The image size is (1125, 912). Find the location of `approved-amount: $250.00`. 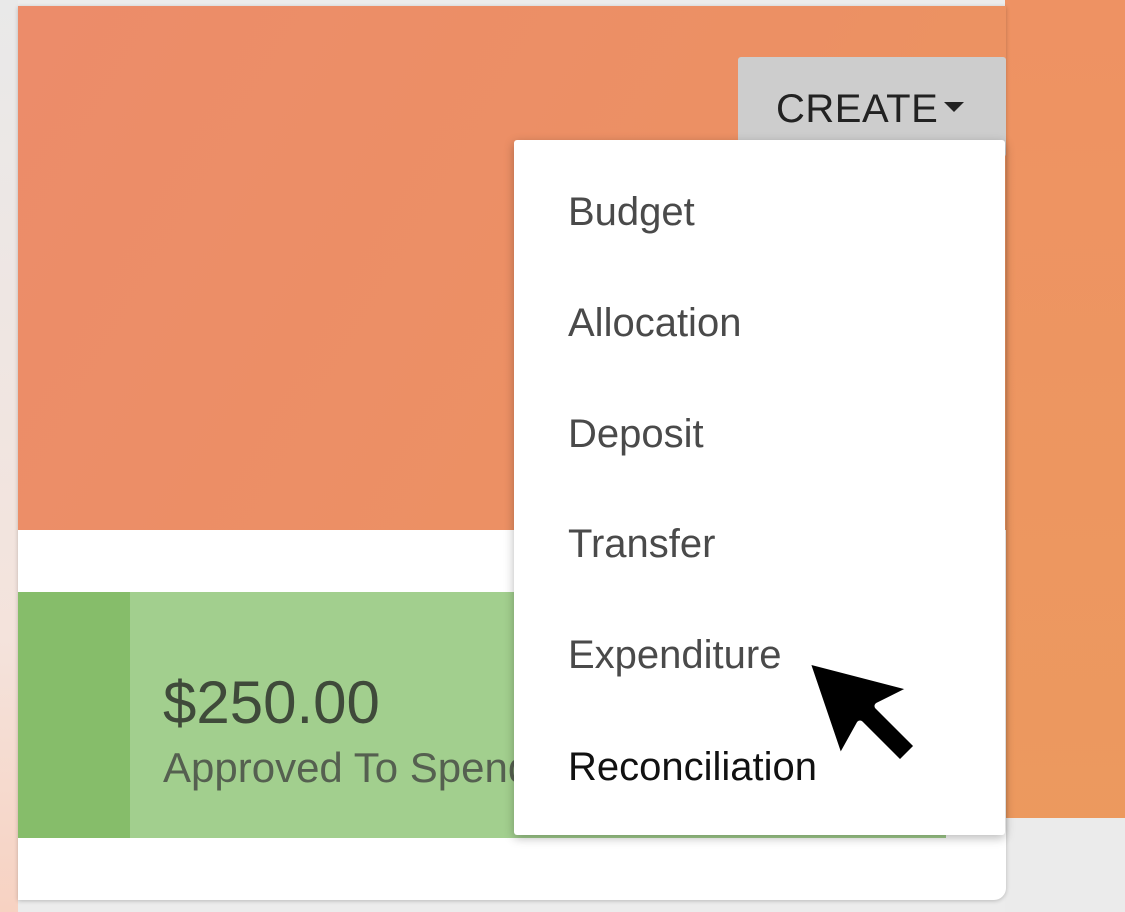

approved-amount: $250.00 is located at coordinates (271, 702).